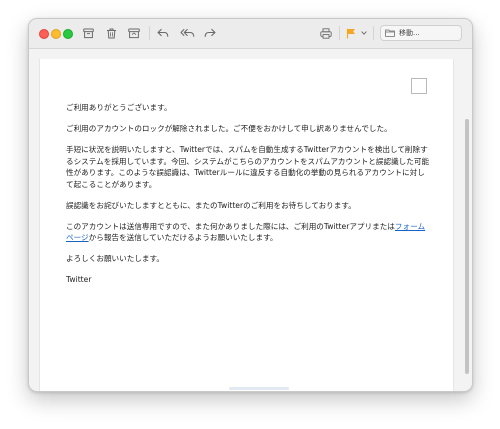 The height and width of the screenshot is (429, 500). What do you see at coordinates (119, 107) in the screenshot?
I see `mail-paragraph-greeting: ご利用ありがとうございます。` at bounding box center [119, 107].